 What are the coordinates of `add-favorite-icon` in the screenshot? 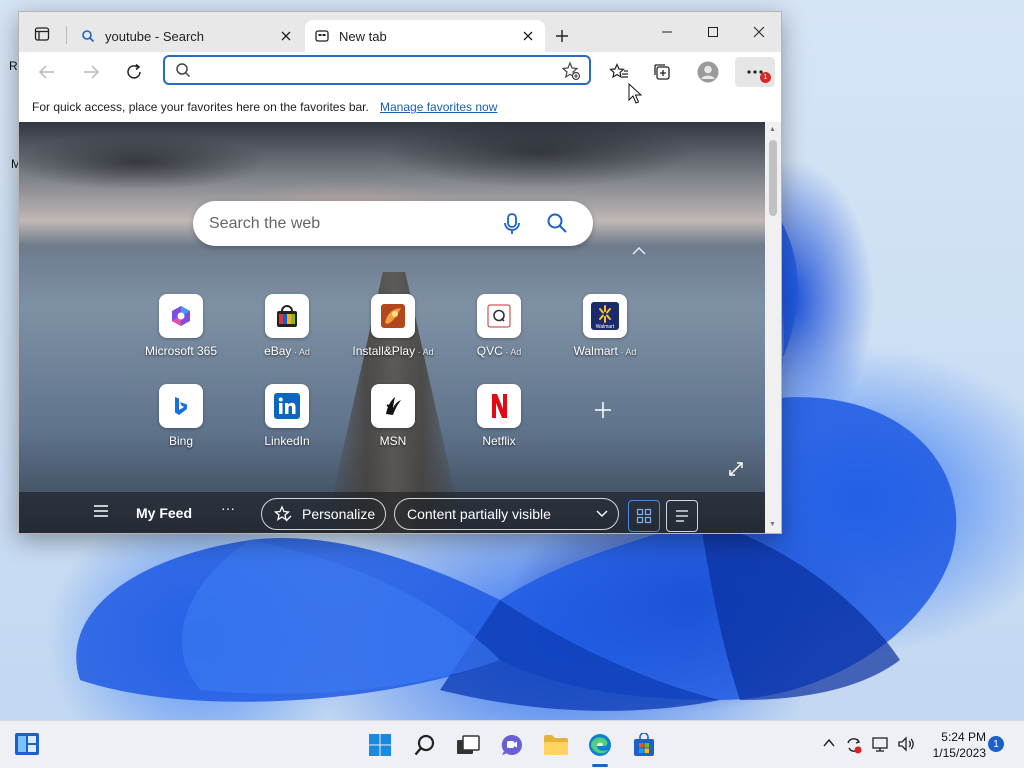 It's located at (571, 71).